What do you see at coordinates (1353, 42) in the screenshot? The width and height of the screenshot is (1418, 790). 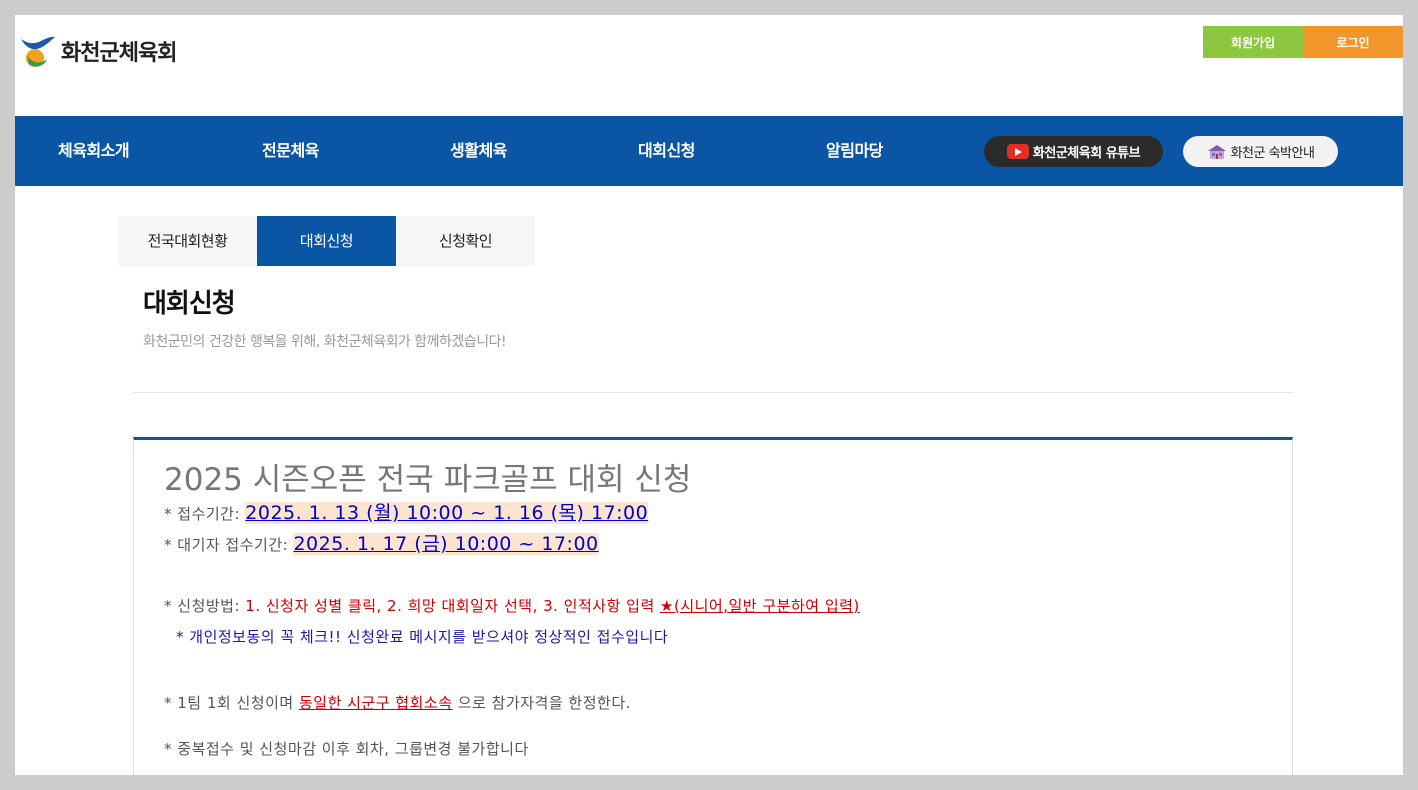 I see `login-button: 로그인` at bounding box center [1353, 42].